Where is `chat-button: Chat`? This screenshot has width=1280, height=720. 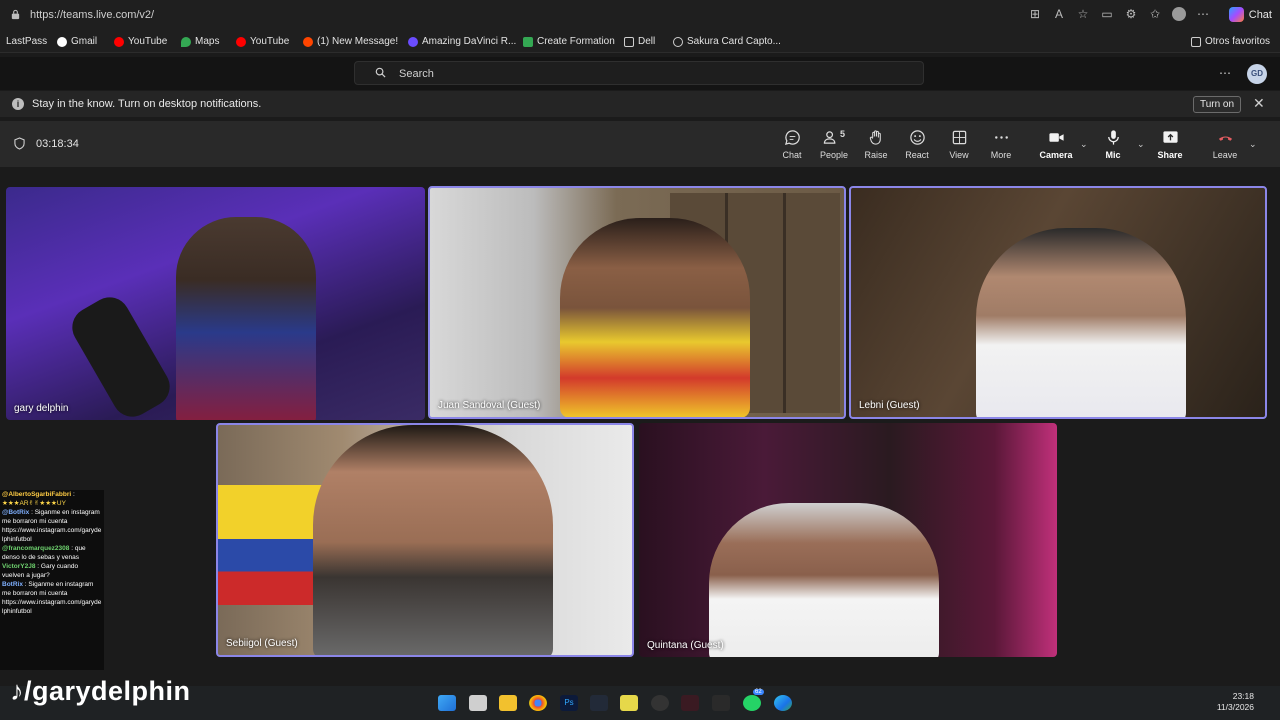
chat-button: Chat is located at coordinates (792, 144).